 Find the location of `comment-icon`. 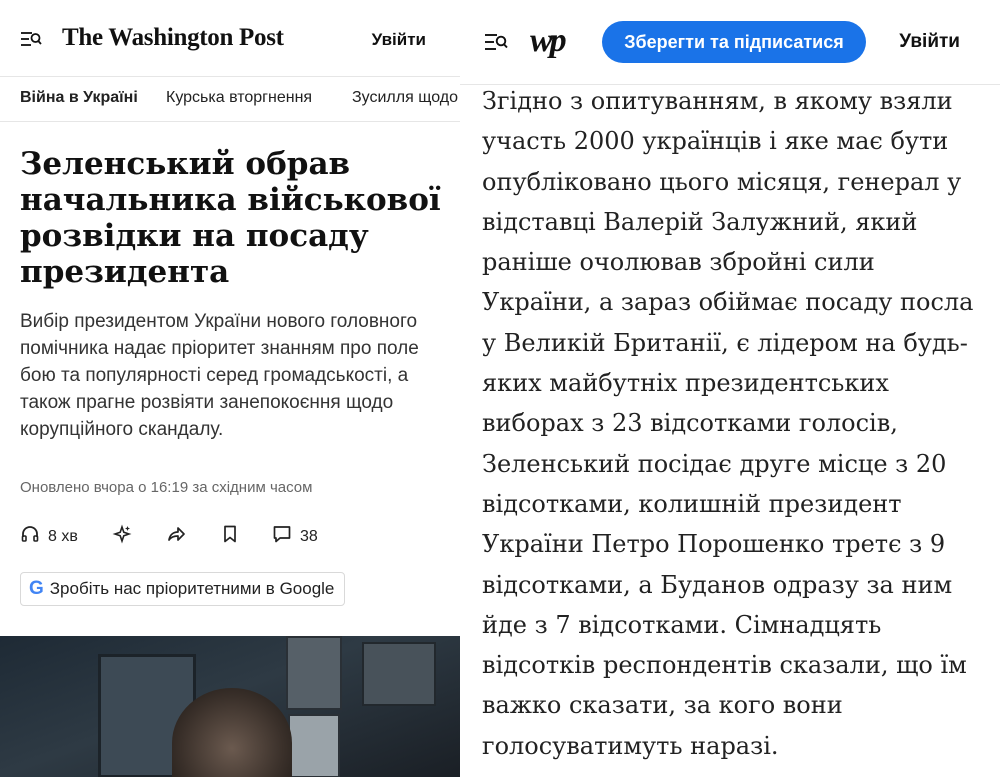

comment-icon is located at coordinates (282, 536).